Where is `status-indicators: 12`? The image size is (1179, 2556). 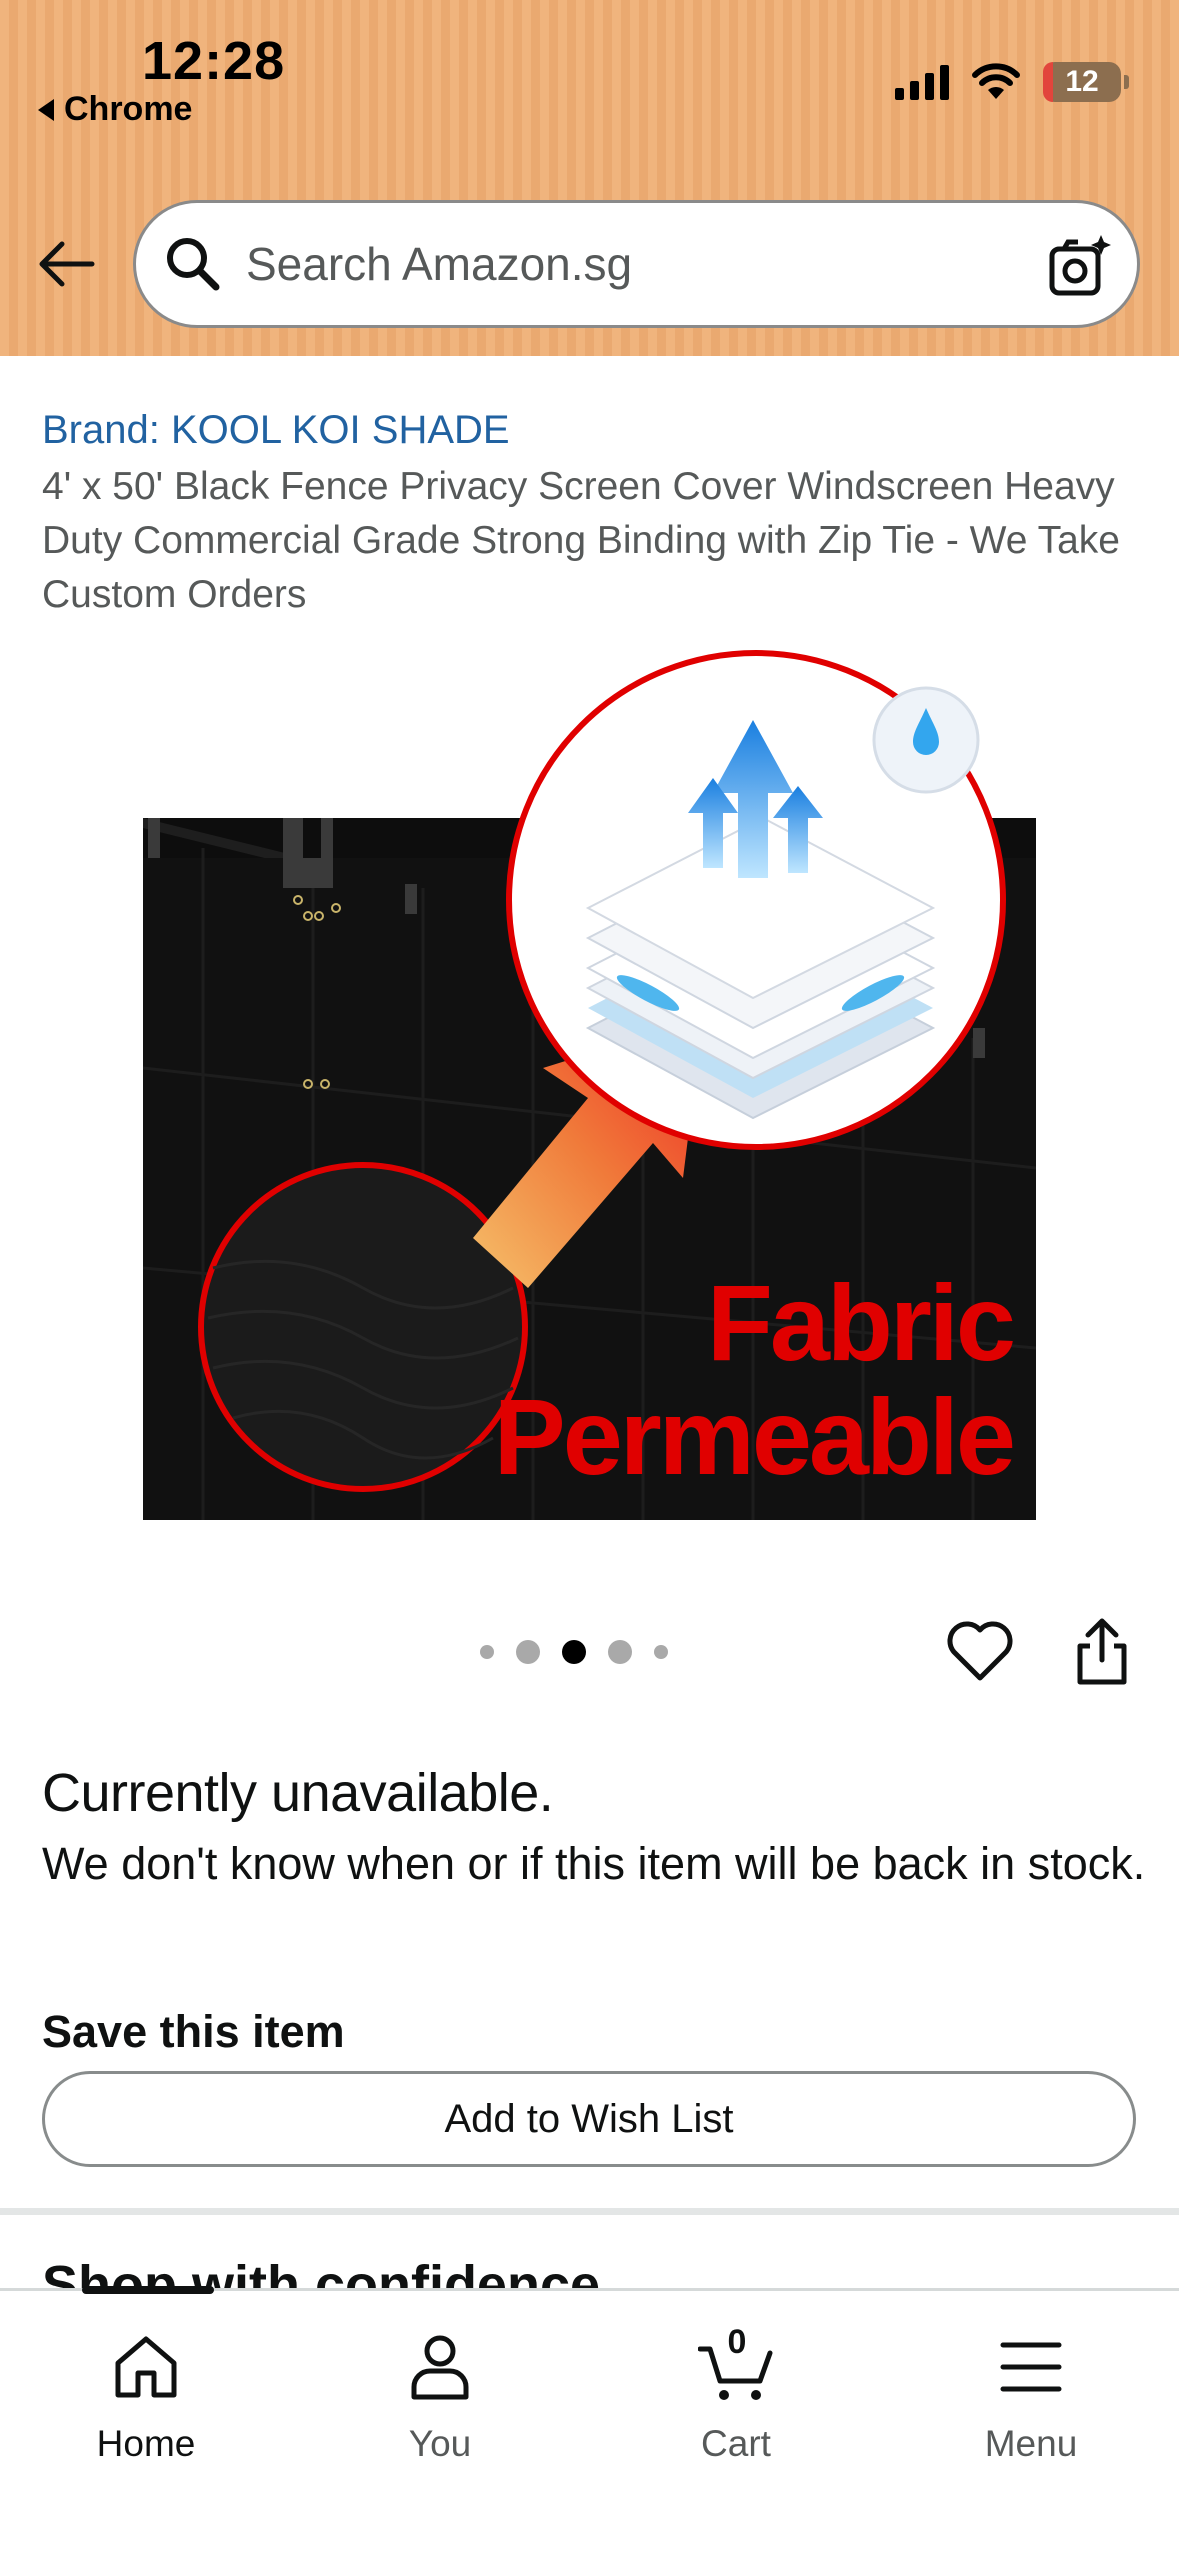 status-indicators: 12 is located at coordinates (1012, 82).